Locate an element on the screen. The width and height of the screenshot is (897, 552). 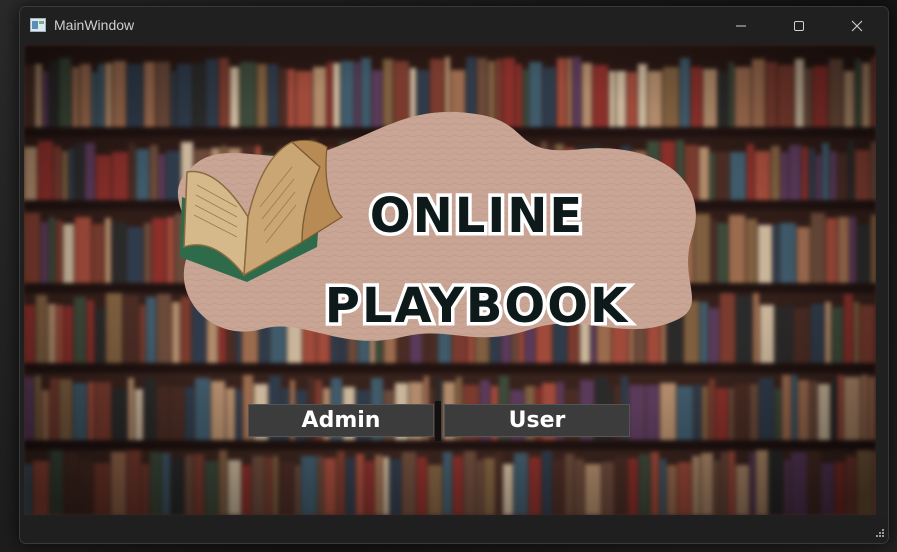
user-button: User is located at coordinates (537, 420).